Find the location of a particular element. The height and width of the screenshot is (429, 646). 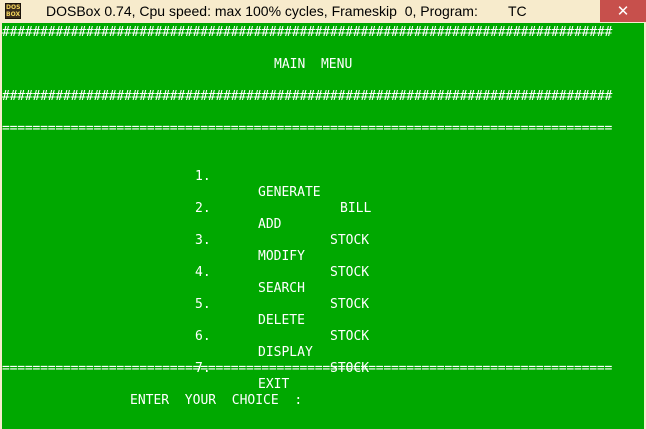

menu-item-7: 7. EXIT is located at coordinates (323, 368).